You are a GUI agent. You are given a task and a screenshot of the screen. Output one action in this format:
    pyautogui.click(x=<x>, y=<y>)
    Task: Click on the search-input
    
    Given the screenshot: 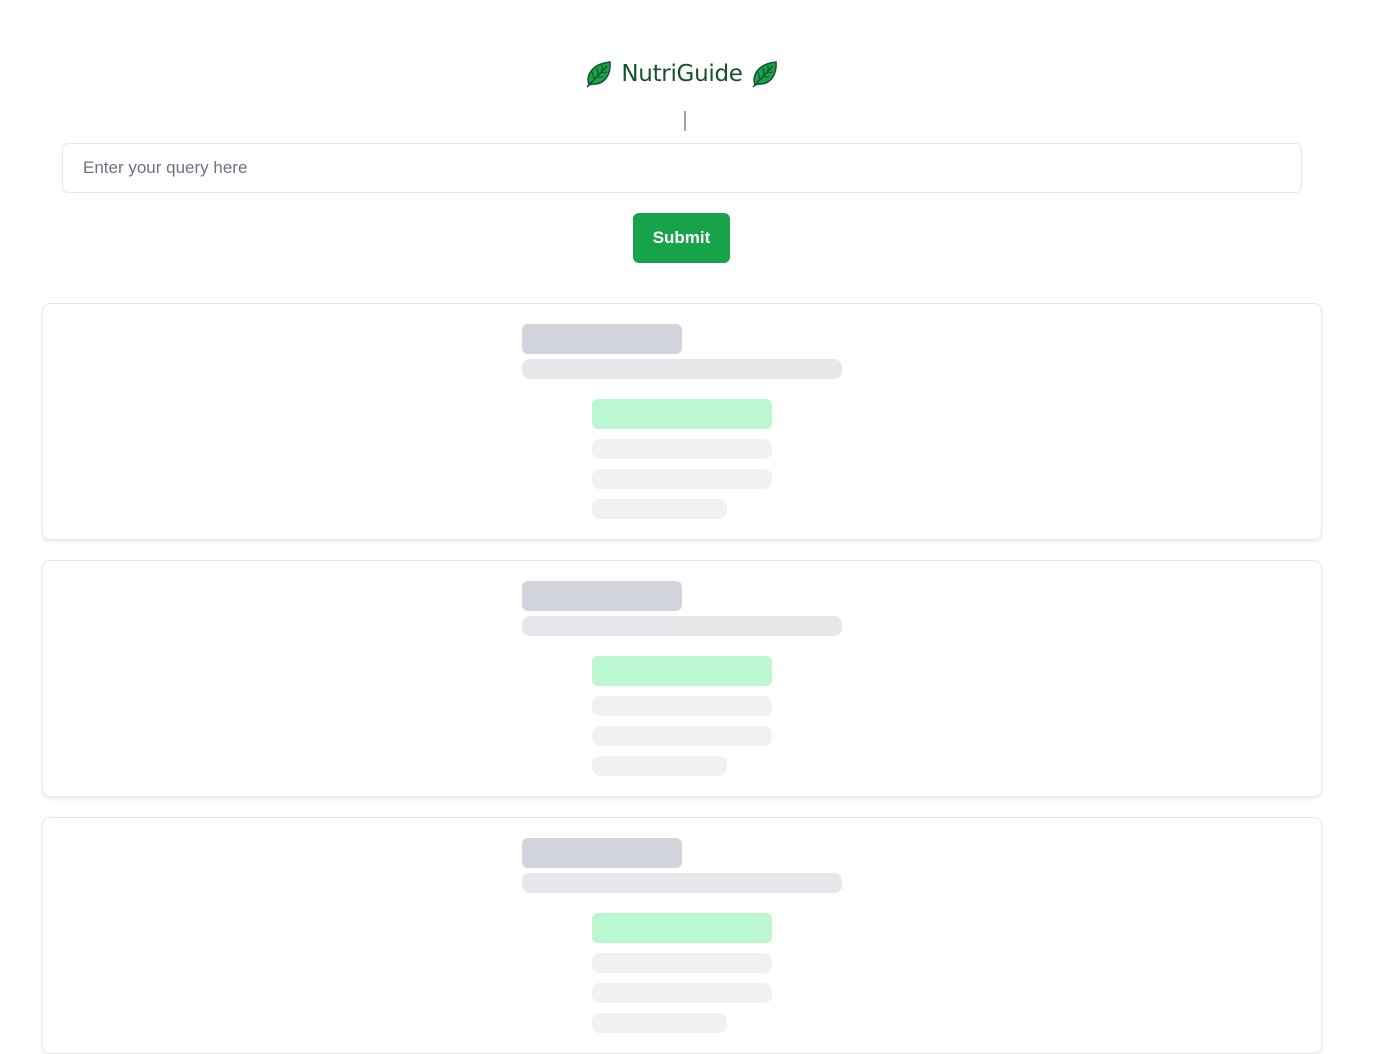 What is the action you would take?
    pyautogui.click(x=682, y=168)
    